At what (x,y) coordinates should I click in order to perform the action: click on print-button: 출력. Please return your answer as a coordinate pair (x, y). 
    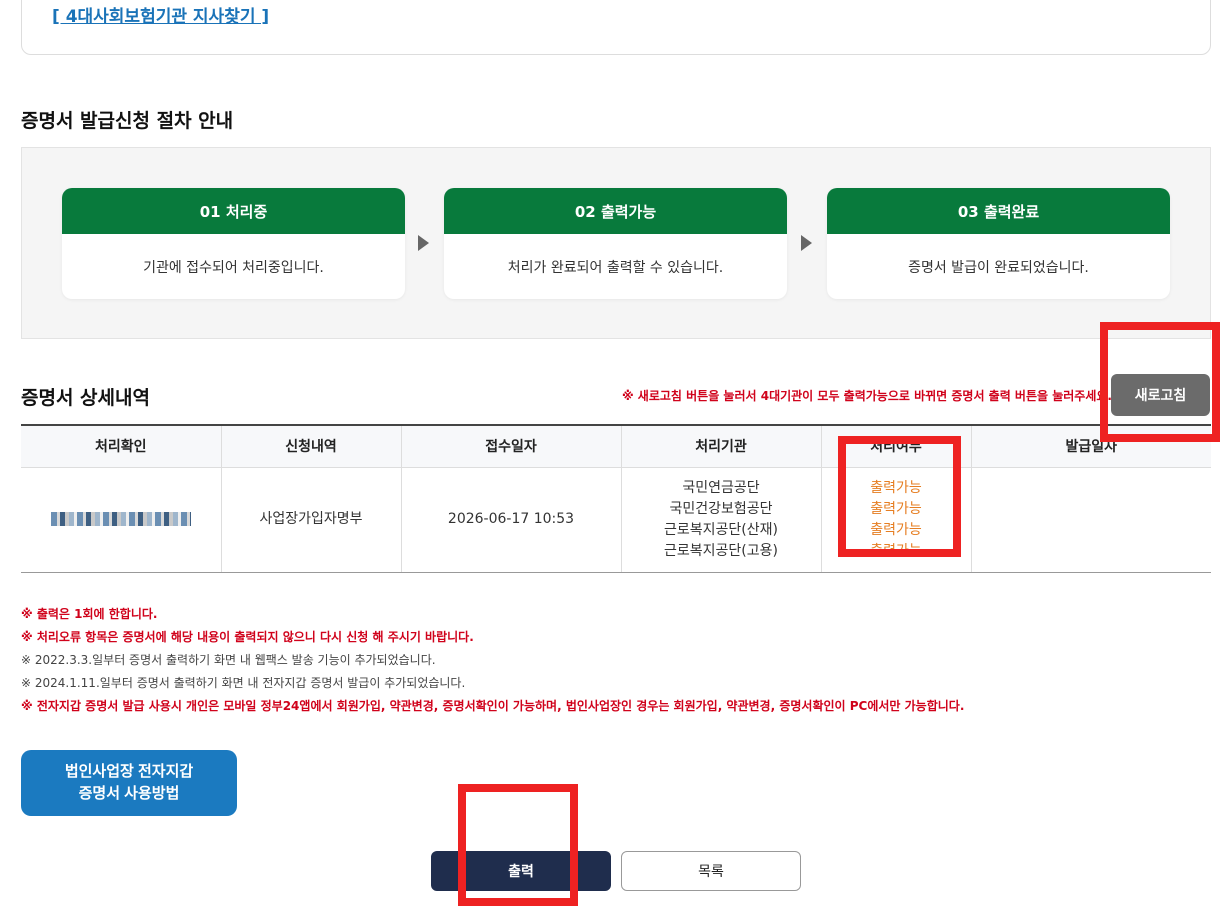
    Looking at the image, I should click on (521, 871).